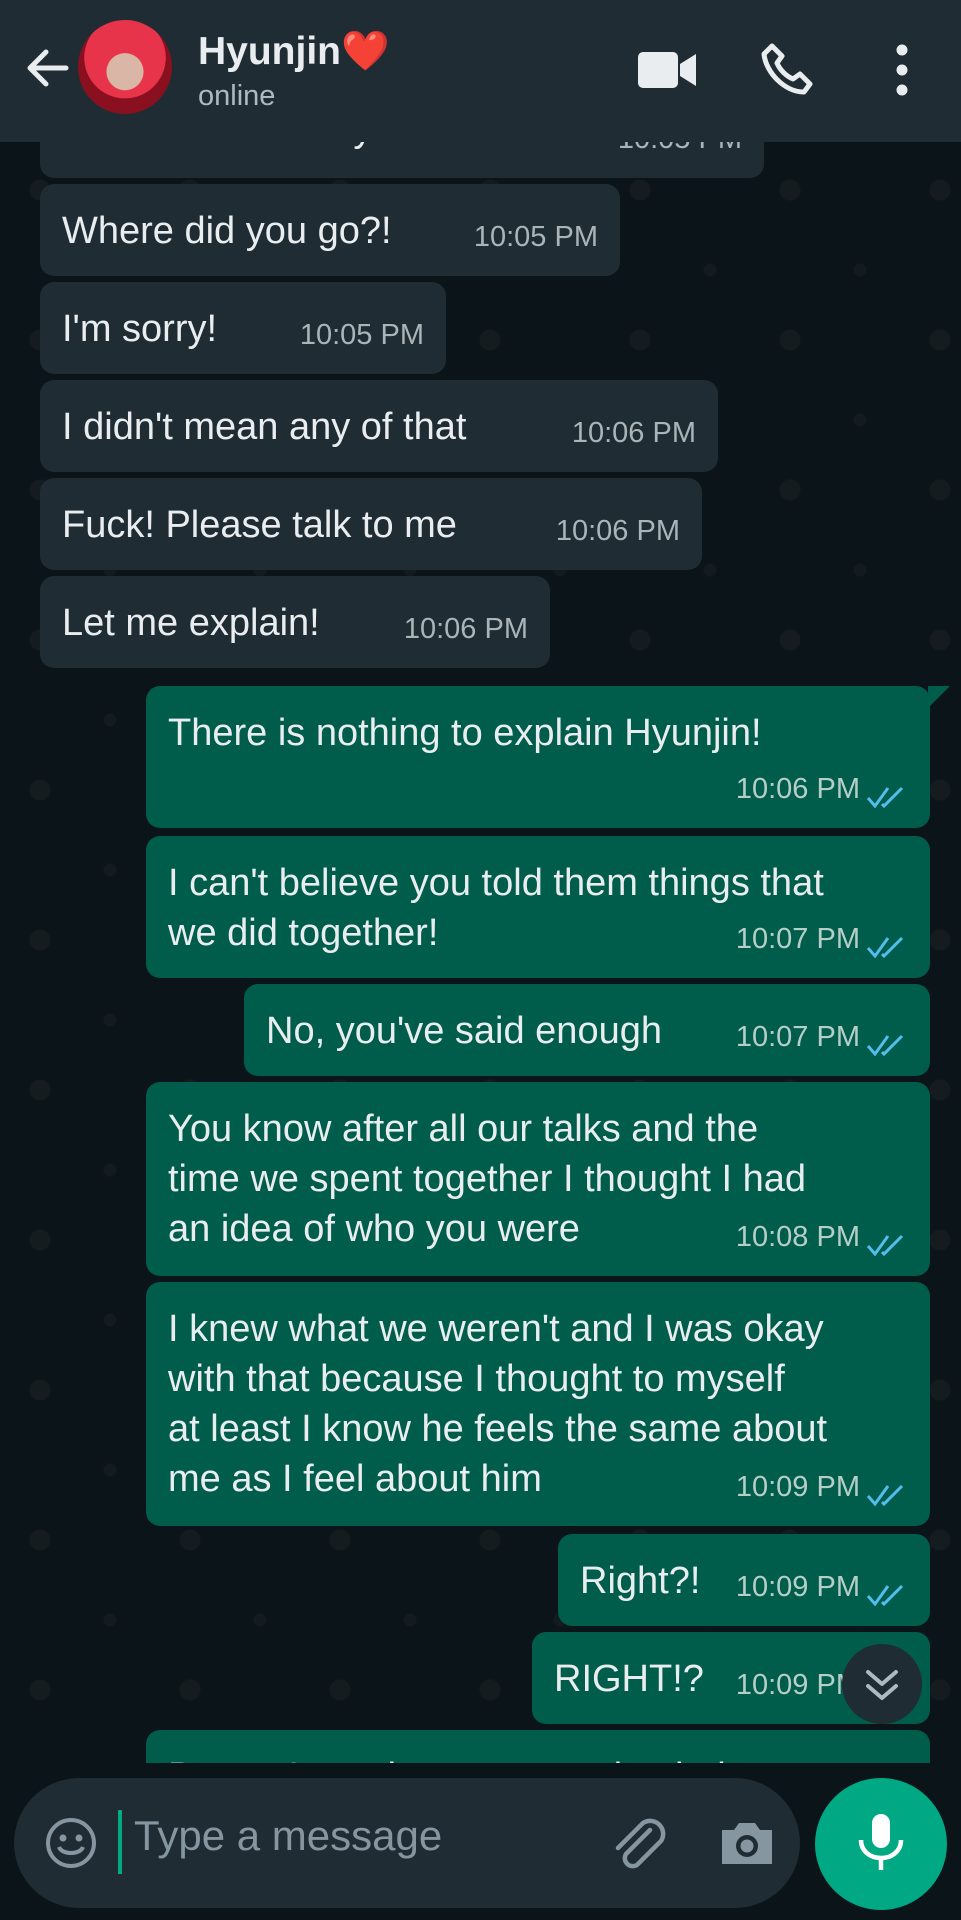 This screenshot has width=961, height=1920. What do you see at coordinates (371, 524) in the screenshot?
I see `message-bubble-incoming: Fuck! Please talk to me 10:06 PM` at bounding box center [371, 524].